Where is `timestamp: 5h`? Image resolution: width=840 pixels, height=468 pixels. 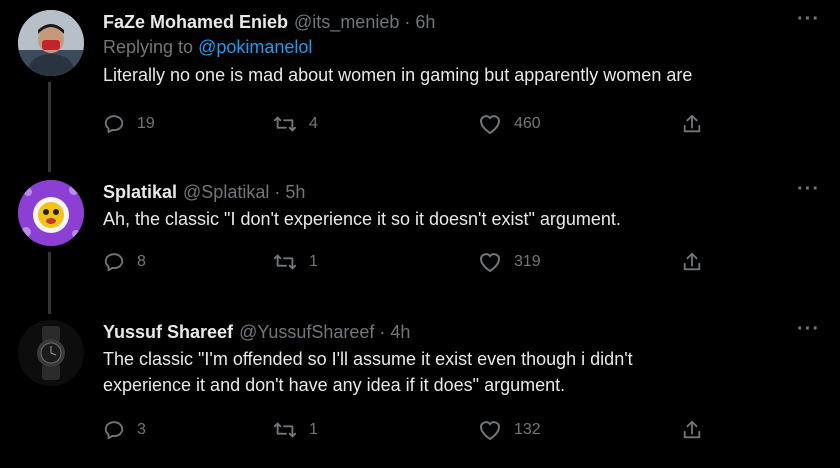
timestamp: 5h is located at coordinates (295, 192).